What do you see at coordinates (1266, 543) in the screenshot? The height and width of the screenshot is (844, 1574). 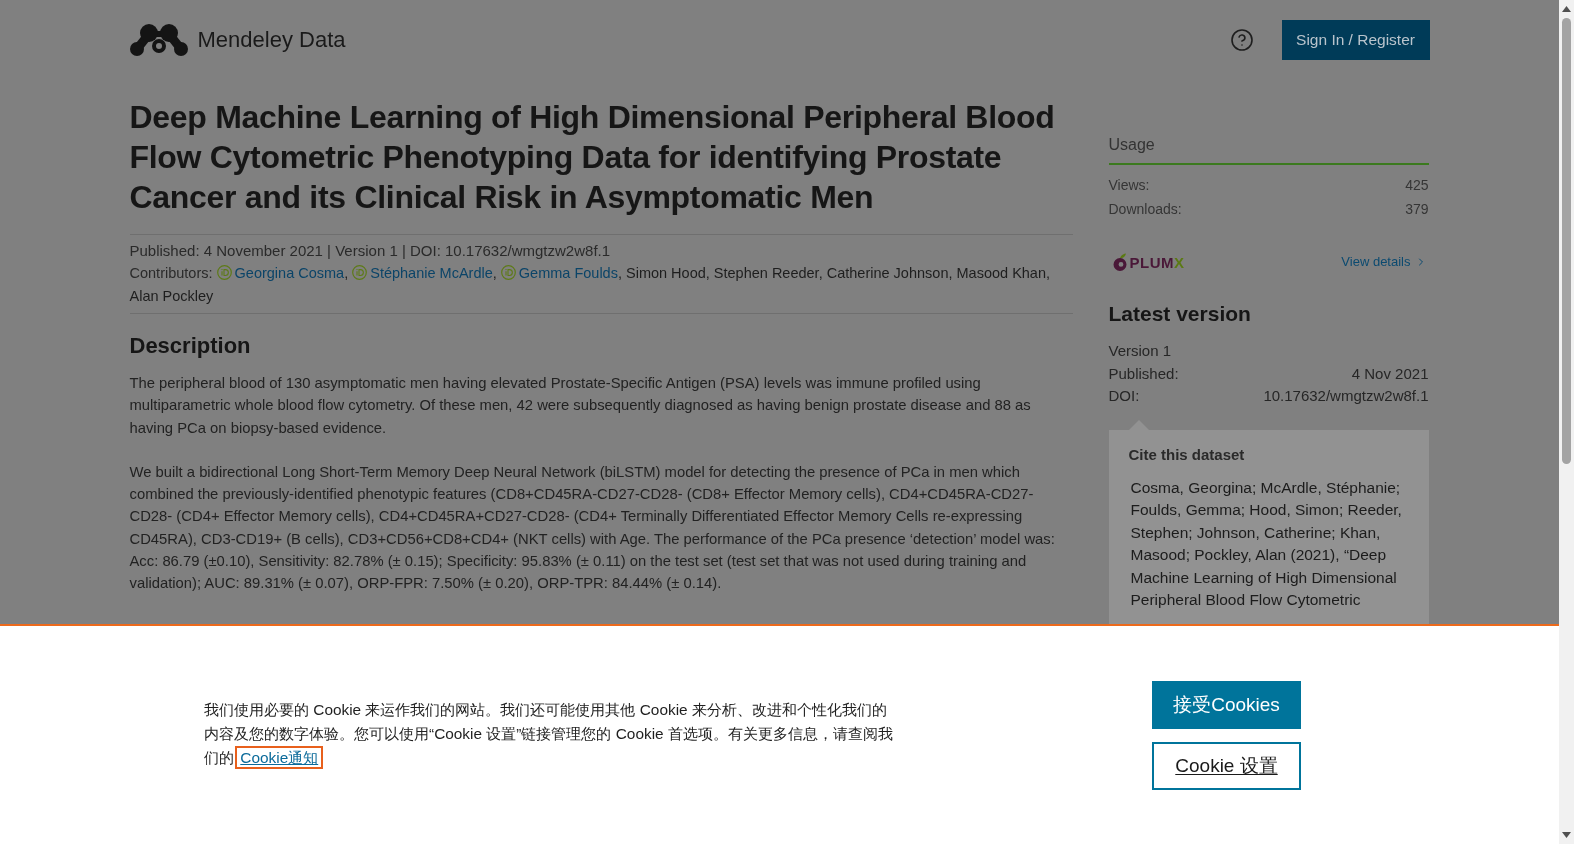 I see `citation-text: Cosma, Georgina; McArdle, Stéphanie; Foulds, Gemma; Hood, Simon; Reeder, Stephen; Johnson, Catherine; Khan, Masood; Pockley, Alan (2021), “Deep Machine Learning of High Dimensional Peripheral Blood Flow Cytometric` at bounding box center [1266, 543].